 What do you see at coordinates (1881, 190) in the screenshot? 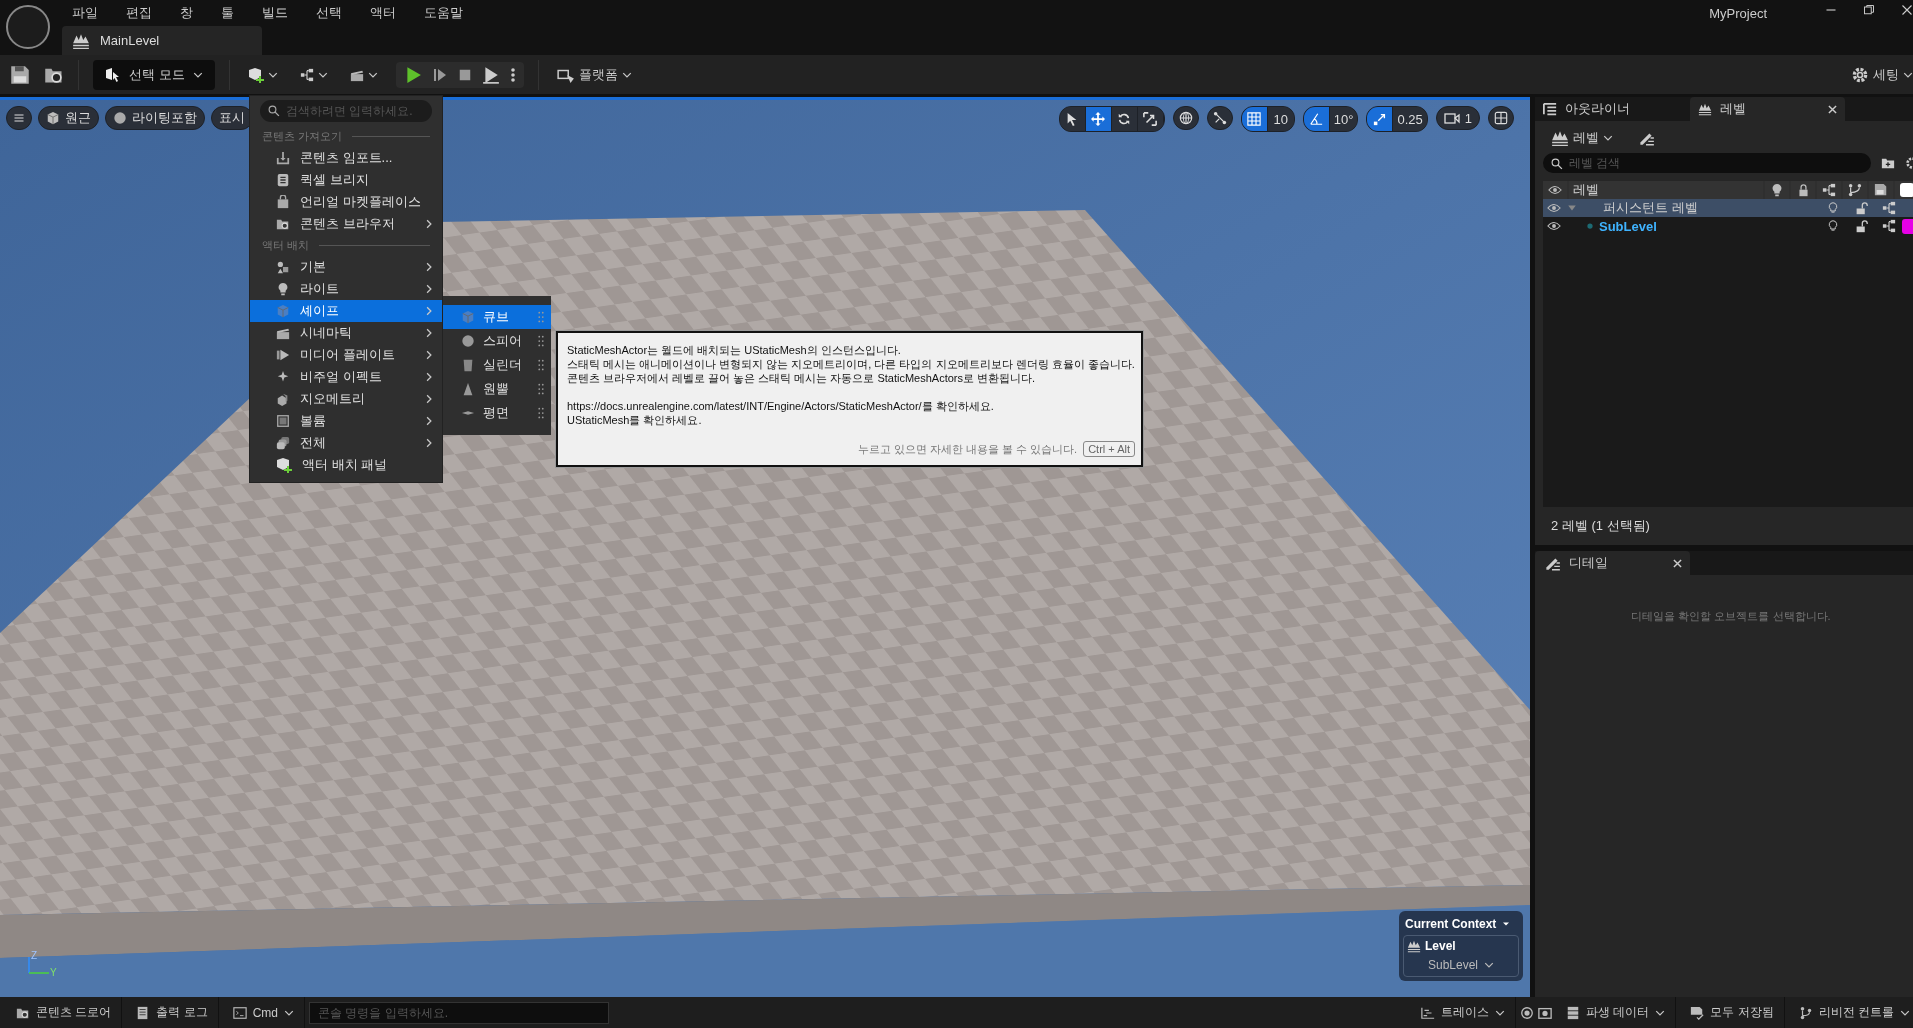
I see `save-all-icon` at bounding box center [1881, 190].